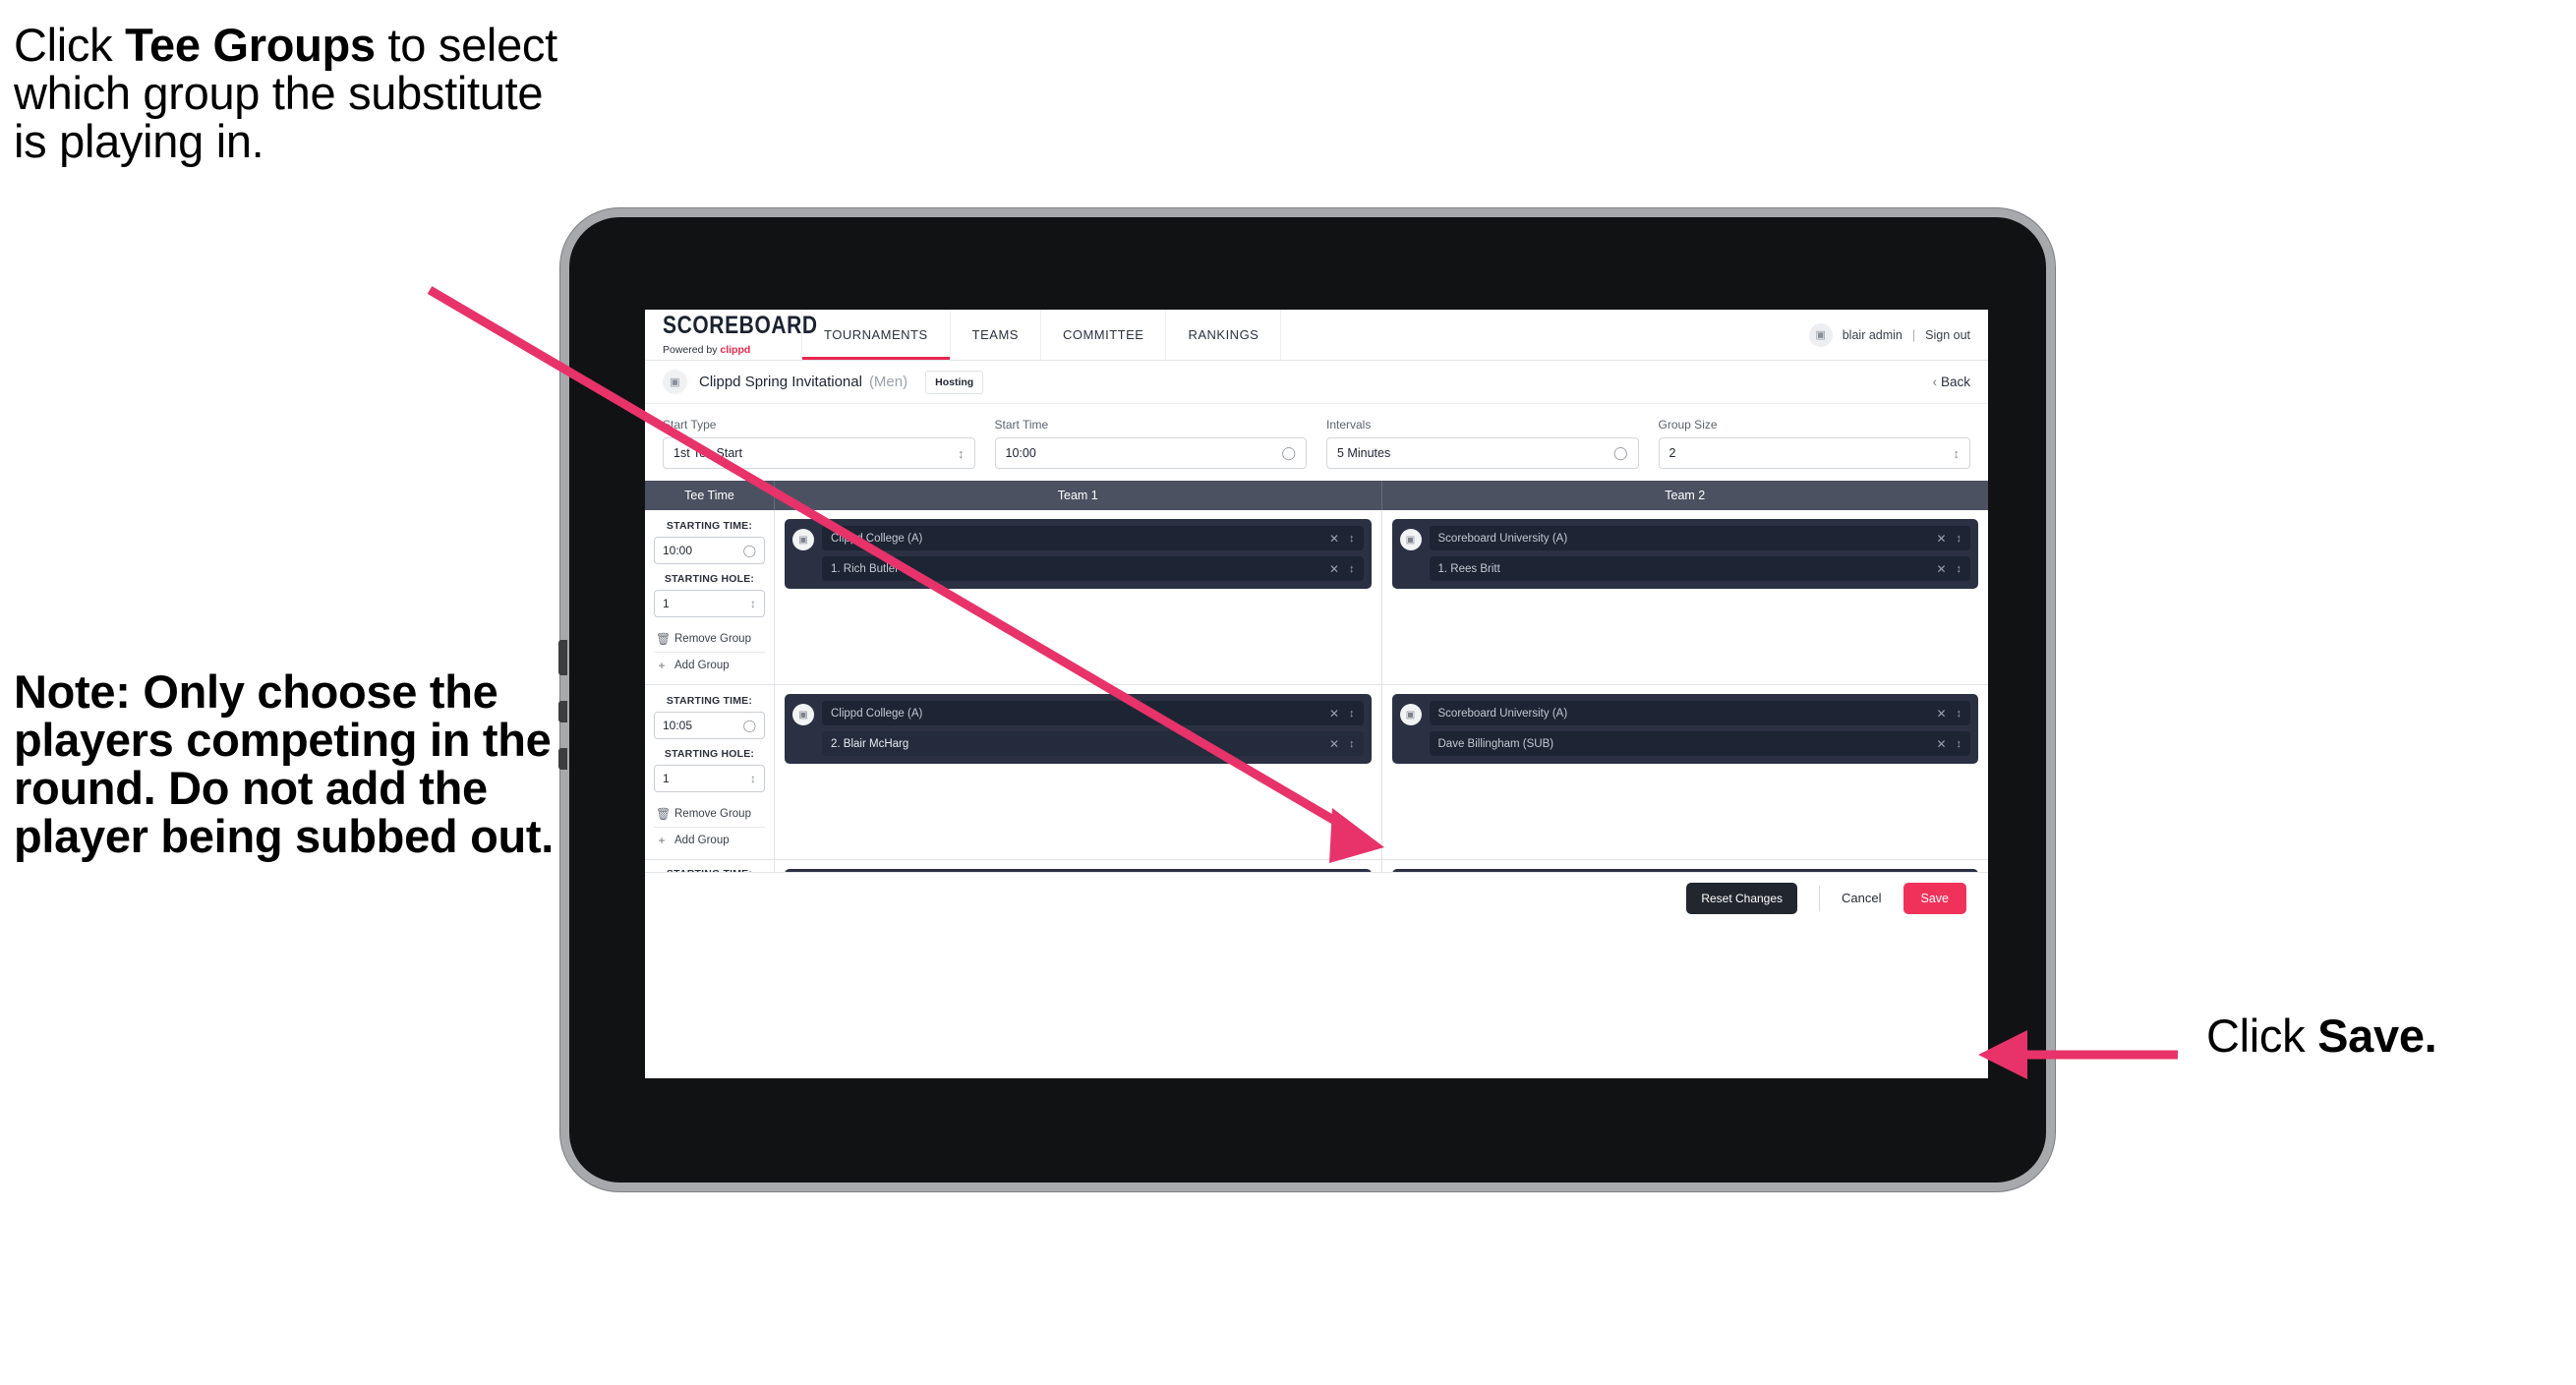  I want to click on start-type-value: 1st Tee Start, so click(707, 453).